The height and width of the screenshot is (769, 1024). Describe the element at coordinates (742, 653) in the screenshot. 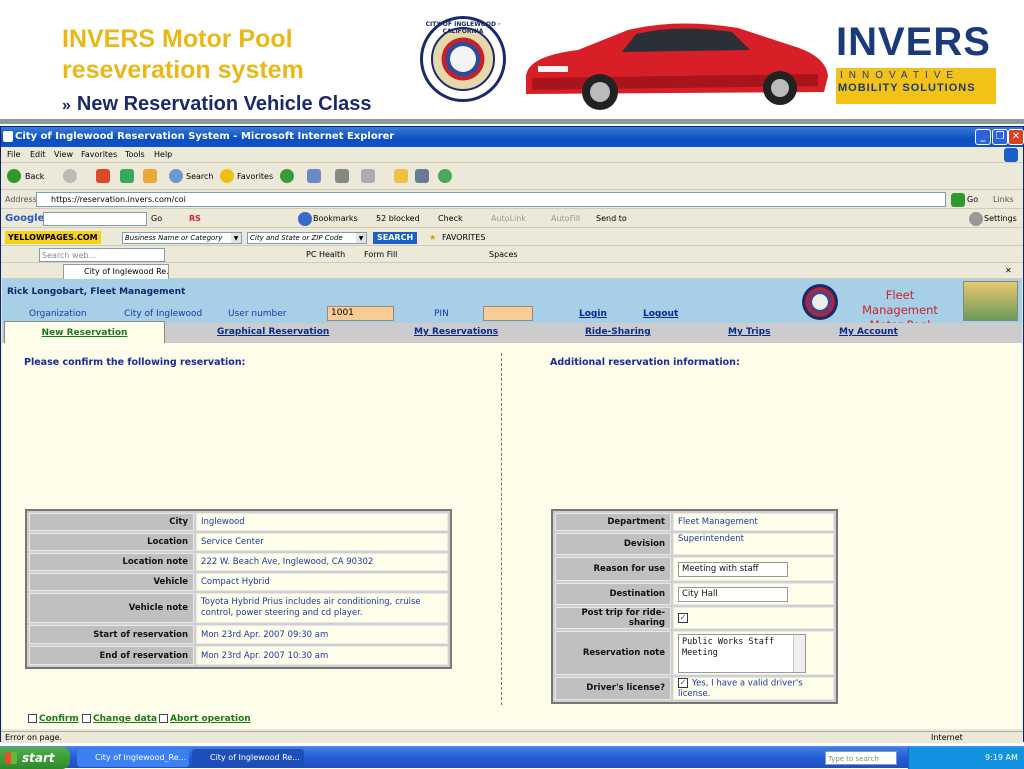

I see `reservation-note-textarea: Public Works Staff Meeting` at that location.